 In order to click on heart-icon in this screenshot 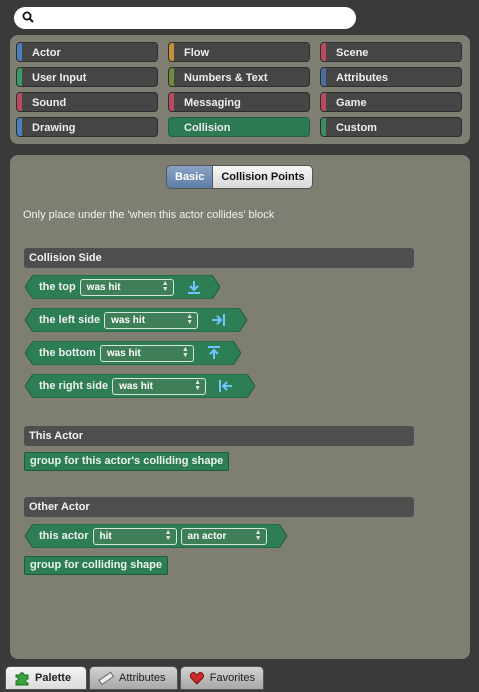, I will do `click(196, 678)`.